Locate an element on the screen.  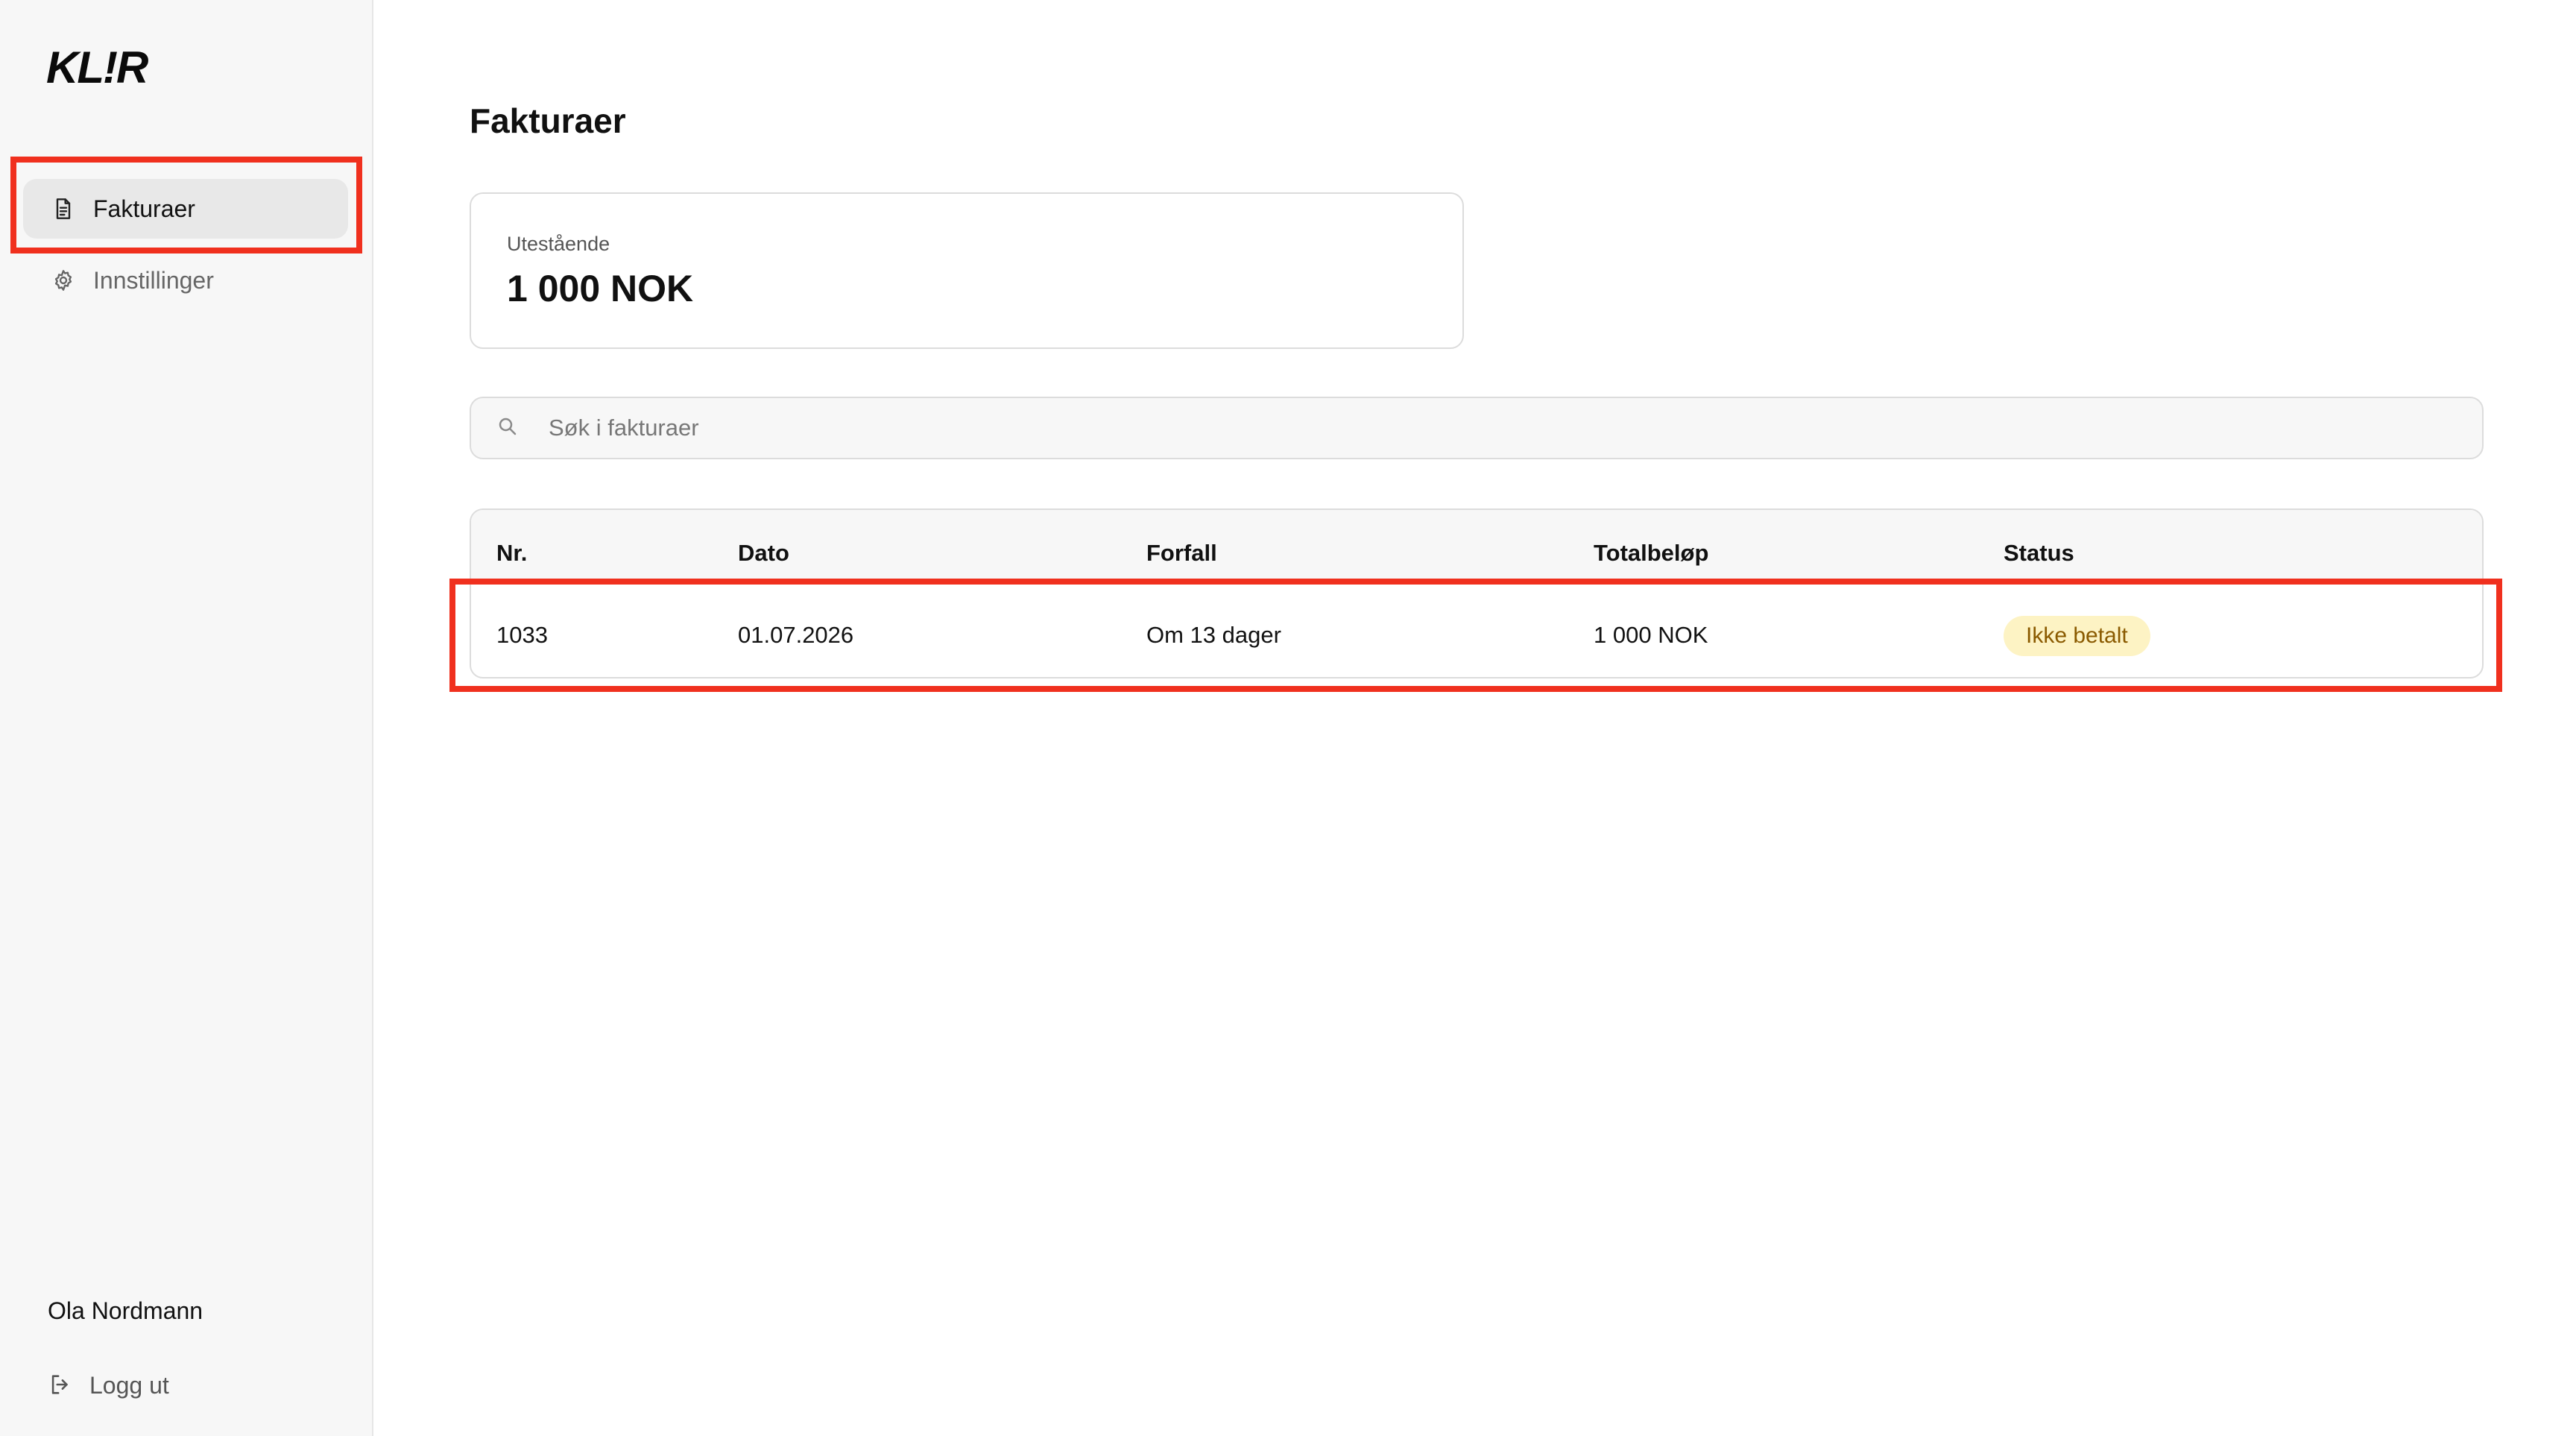
cell-forfall: Om 13 dager is located at coordinates (1213, 635).